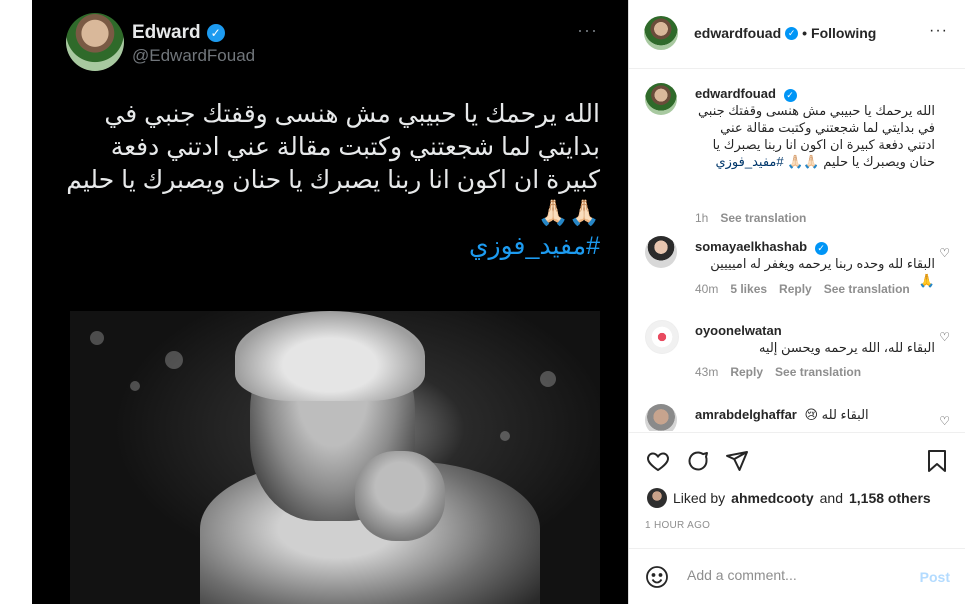 The width and height of the screenshot is (965, 605). I want to click on likes-summary: Liked by ahmedcooty and 1,158 others, so click(789, 498).